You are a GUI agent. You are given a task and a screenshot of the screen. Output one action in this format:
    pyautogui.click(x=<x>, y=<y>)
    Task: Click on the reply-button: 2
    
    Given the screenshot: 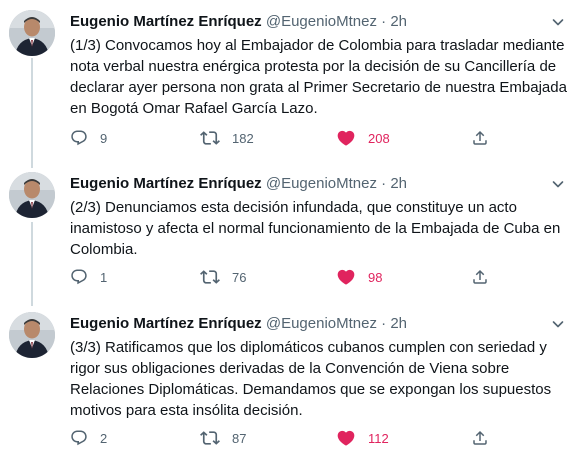 What is the action you would take?
    pyautogui.click(x=88, y=438)
    